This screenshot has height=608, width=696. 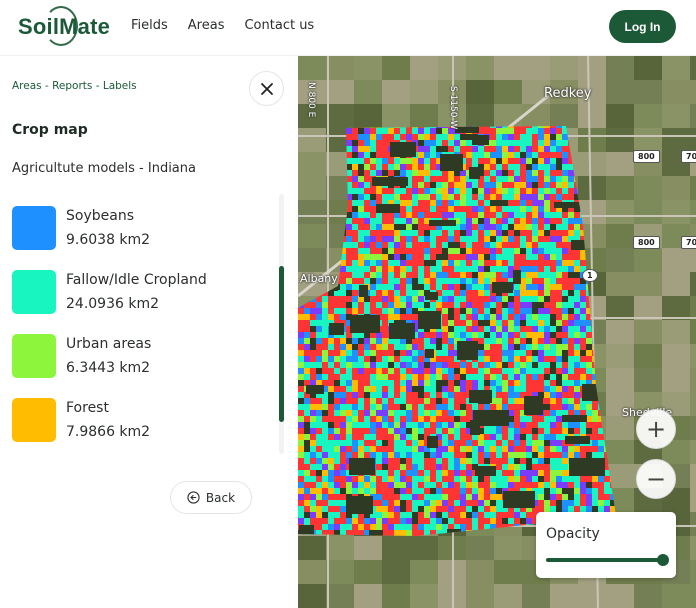 I want to click on legend-item-area: 6.3443 km2, so click(x=108, y=368).